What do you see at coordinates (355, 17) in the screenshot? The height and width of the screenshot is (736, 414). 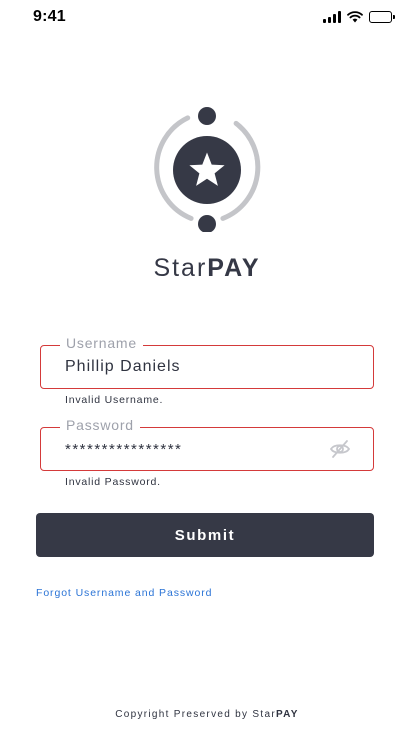 I see `wifi-icon` at bounding box center [355, 17].